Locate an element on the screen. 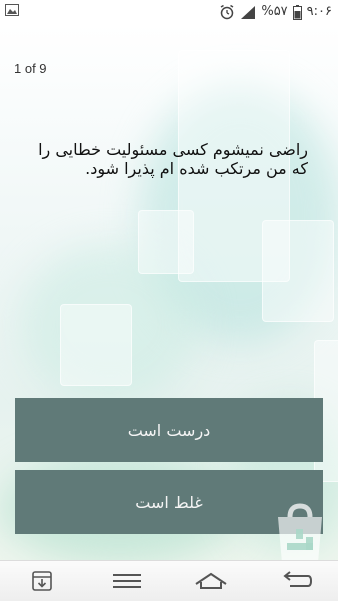  navigation-bar is located at coordinates (169, 580).